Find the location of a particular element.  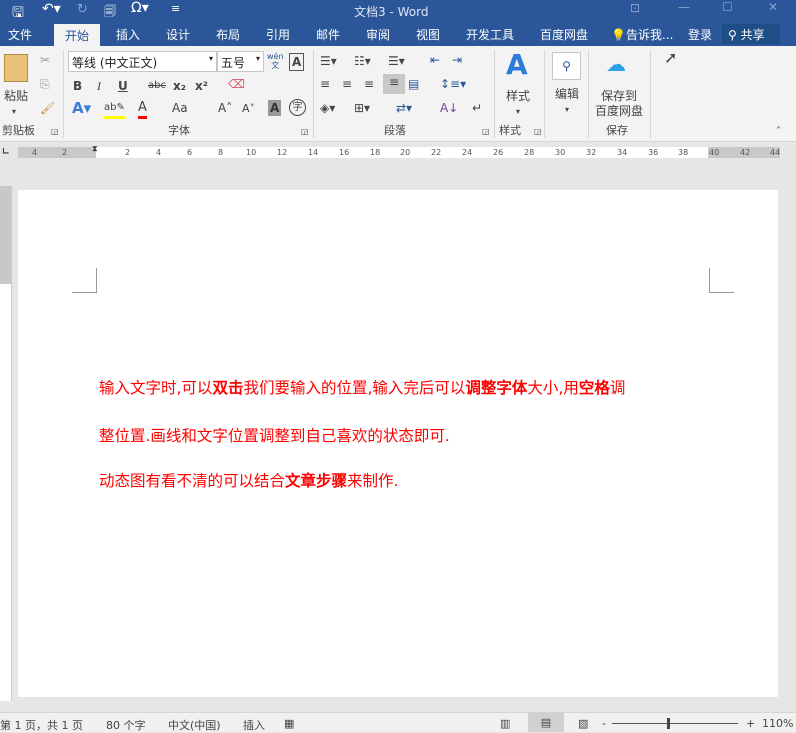

copy-icon: ⎘ is located at coordinates (45, 84).